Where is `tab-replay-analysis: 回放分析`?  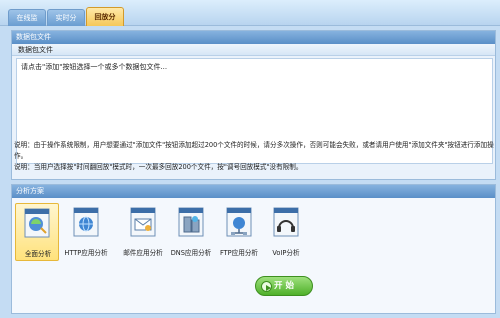 tab-replay-analysis: 回放分析 is located at coordinates (105, 23).